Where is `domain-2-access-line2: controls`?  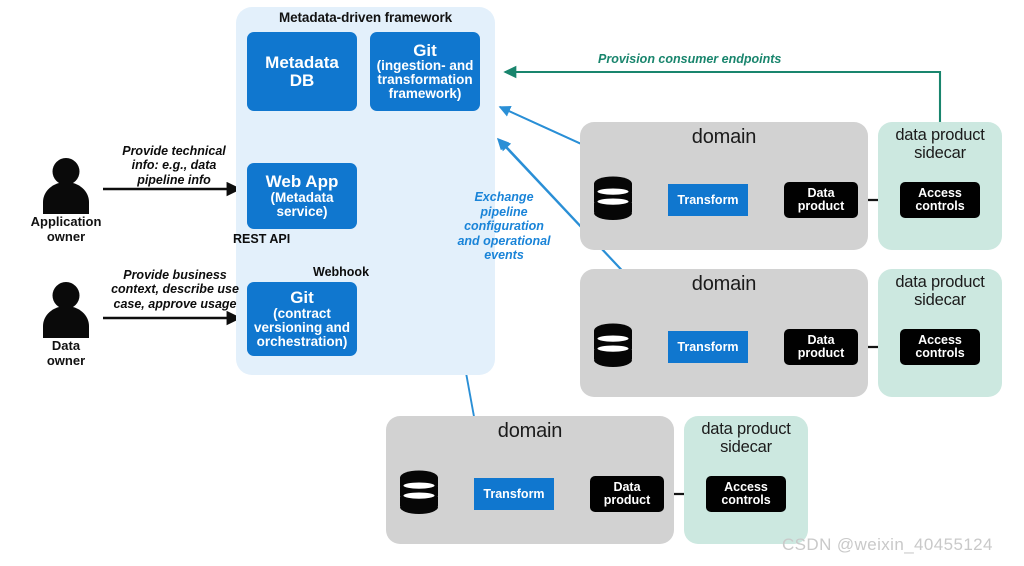 domain-2-access-line2: controls is located at coordinates (940, 353).